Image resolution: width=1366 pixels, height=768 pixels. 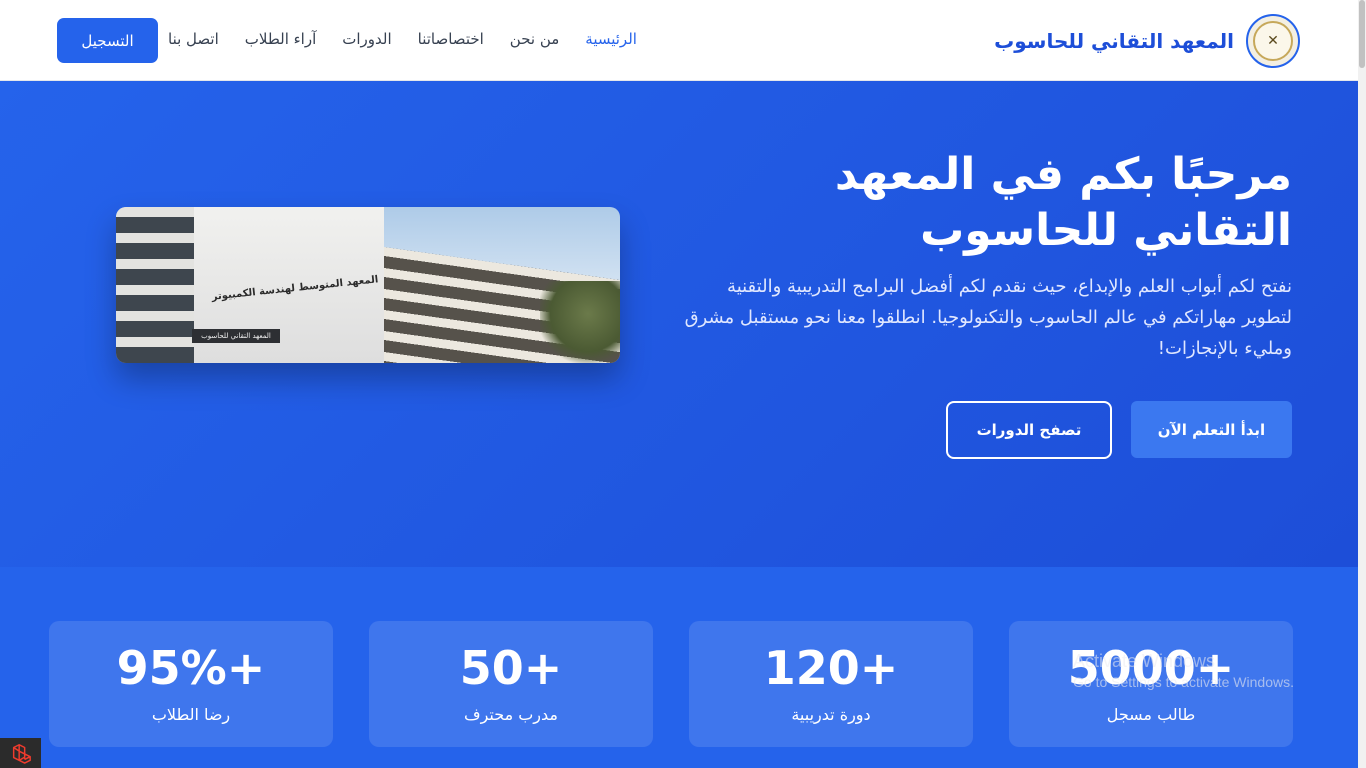 I want to click on nav-link-home: الرئيسية, so click(x=611, y=39).